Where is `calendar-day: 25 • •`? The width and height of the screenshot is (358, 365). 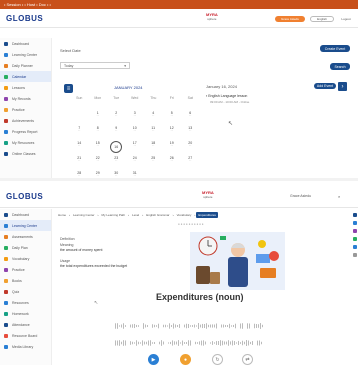 calendar-day: 25 • • is located at coordinates (153, 161).